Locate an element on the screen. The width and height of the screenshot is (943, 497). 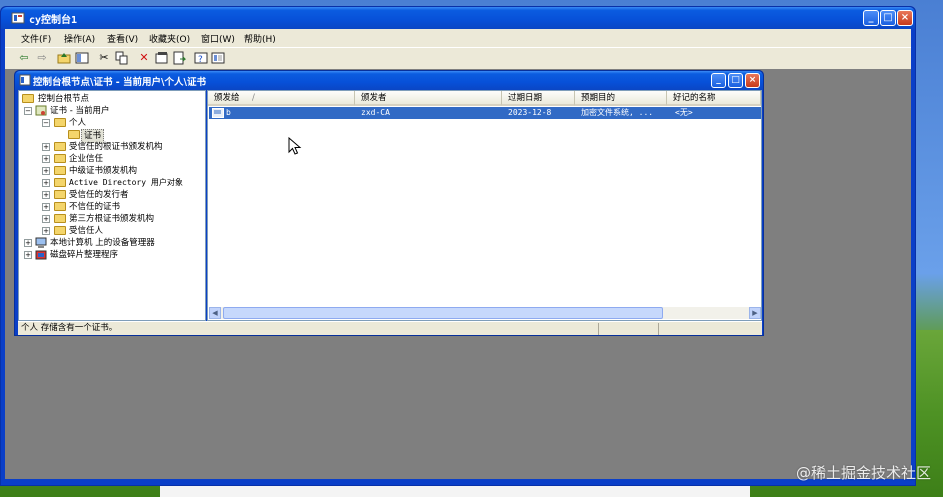
horizontal-scrollbar: ◀ ▶ is located at coordinates (485, 313).